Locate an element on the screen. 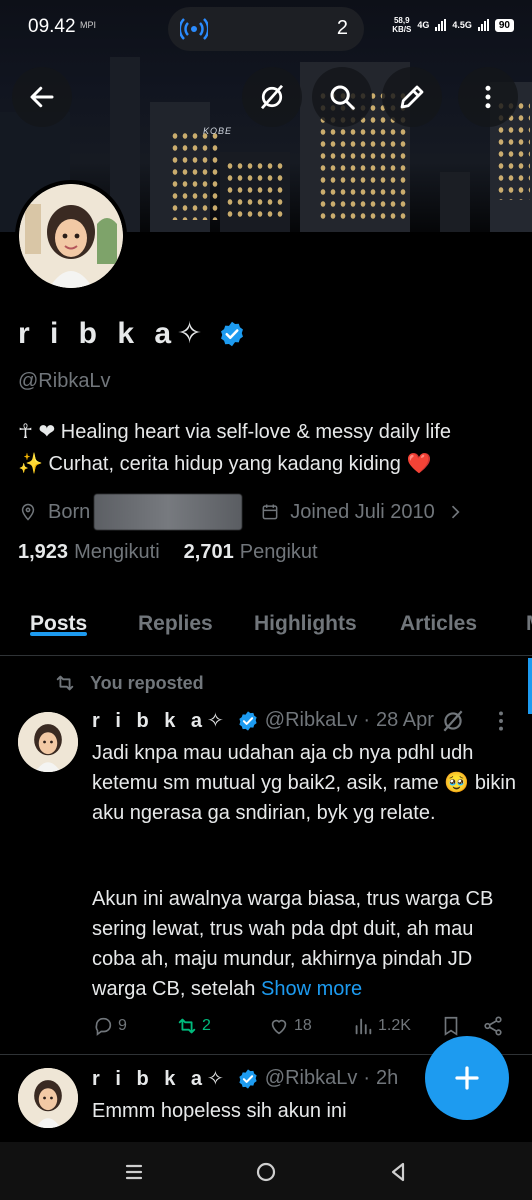 The width and height of the screenshot is (532, 1200). home-circle-icon is located at coordinates (266, 1172).